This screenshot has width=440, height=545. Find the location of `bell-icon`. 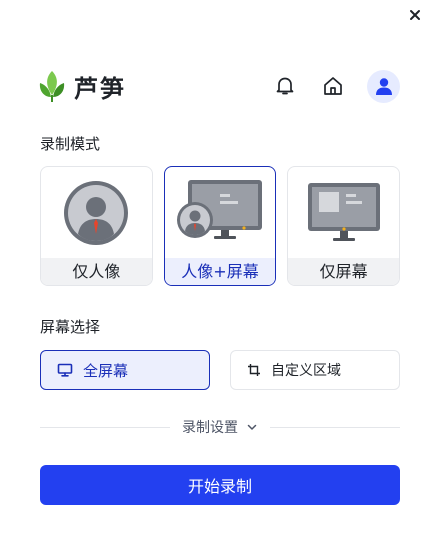

bell-icon is located at coordinates (285, 86).